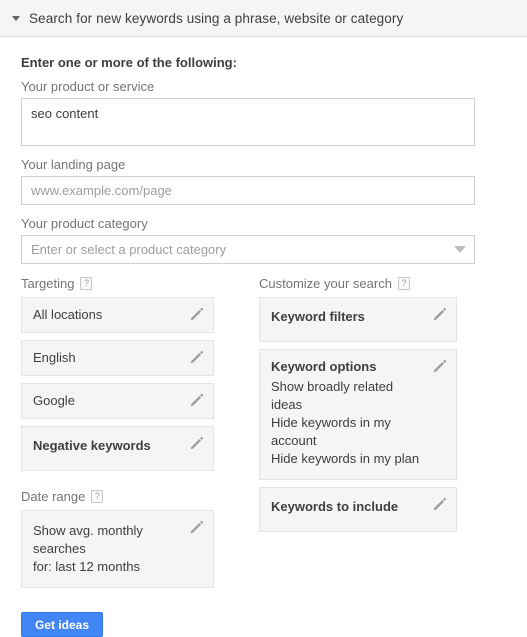 Image resolution: width=527 pixels, height=637 pixels. I want to click on targeting-item-label: Negative keywords, so click(92, 445).